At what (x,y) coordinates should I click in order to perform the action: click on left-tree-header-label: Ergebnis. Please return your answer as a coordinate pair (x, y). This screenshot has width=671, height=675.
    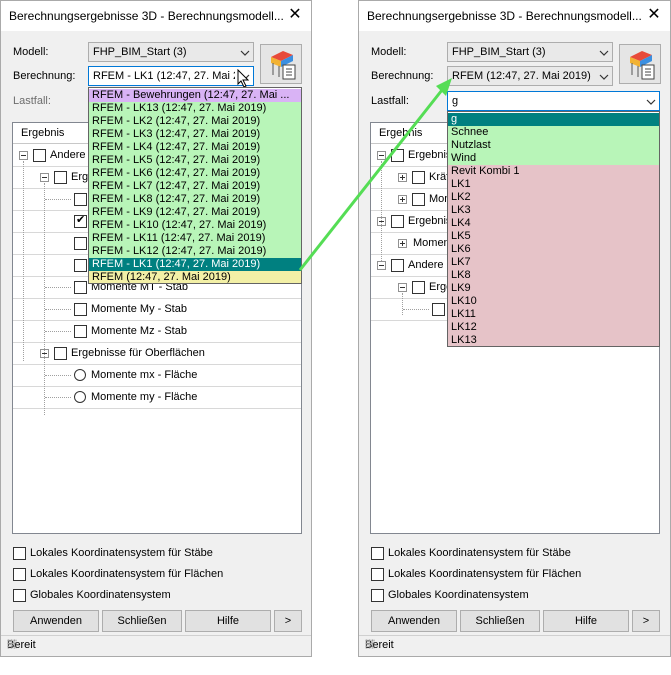
    Looking at the image, I should click on (43, 133).